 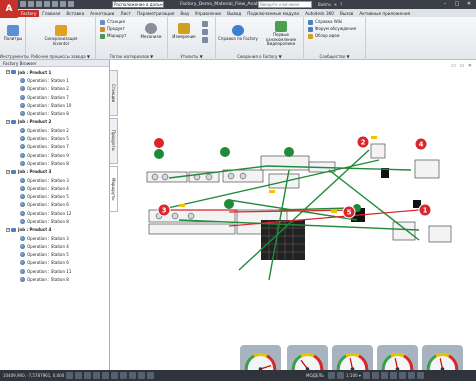 I want to click on search-input: Введите ключевое слово/фразу, so click(x=285, y=6).